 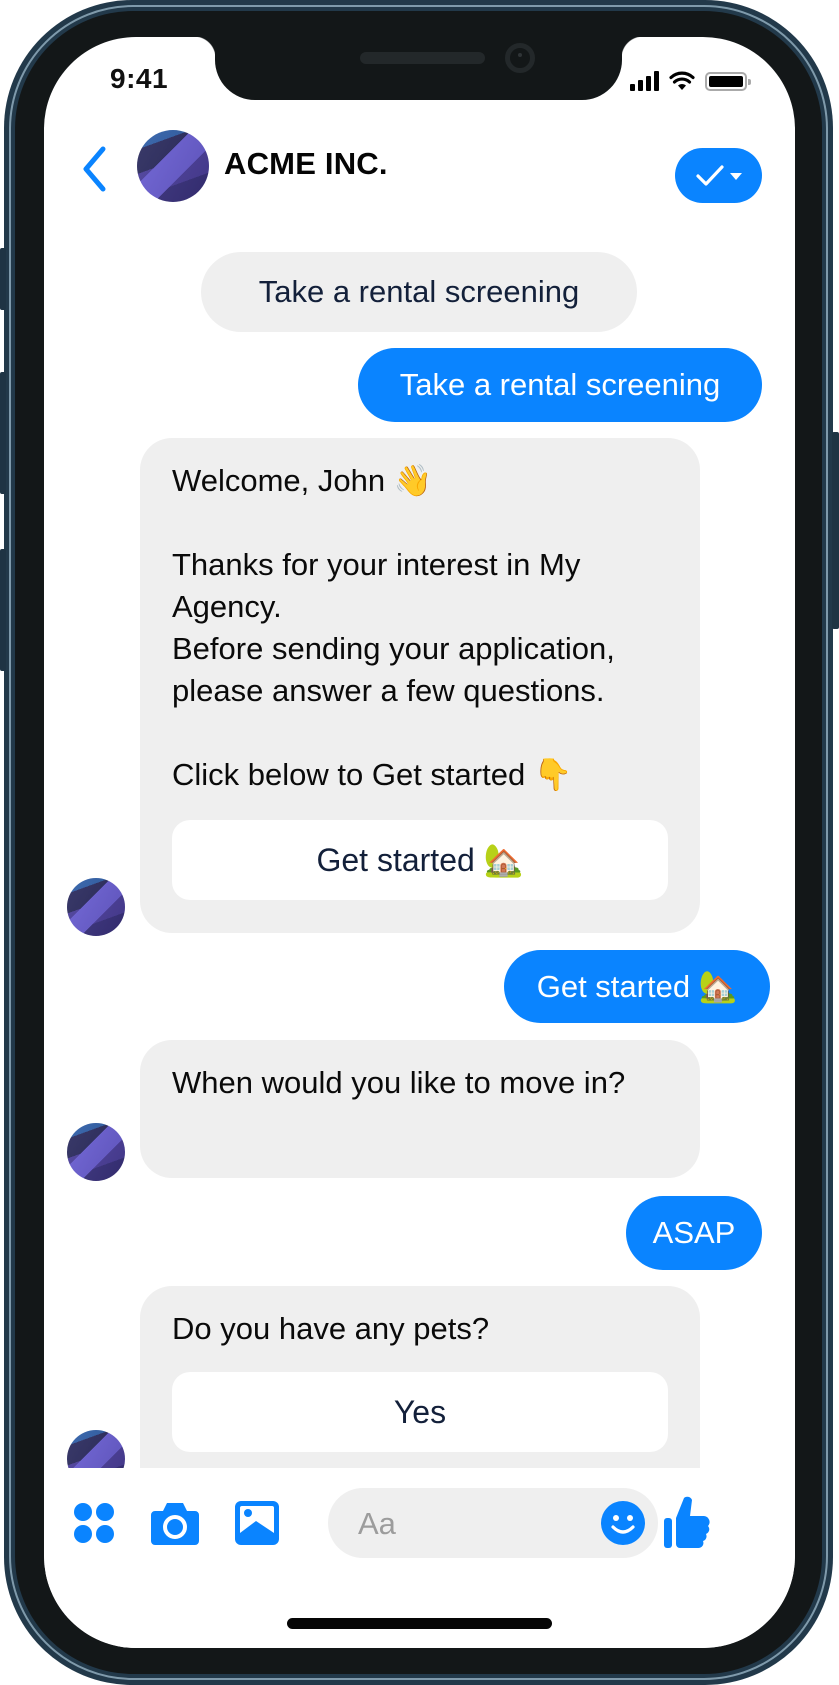 I want to click on speaker-grille, so click(x=422, y=58).